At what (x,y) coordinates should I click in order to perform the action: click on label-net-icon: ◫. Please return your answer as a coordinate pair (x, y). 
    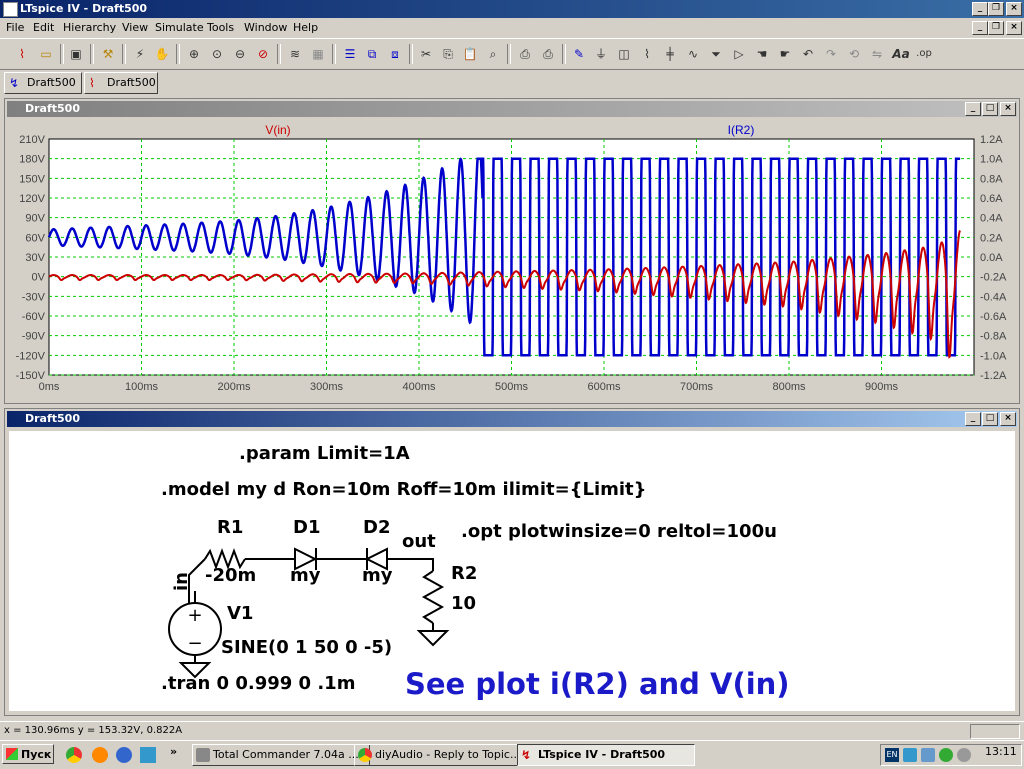
    Looking at the image, I should click on (624, 54).